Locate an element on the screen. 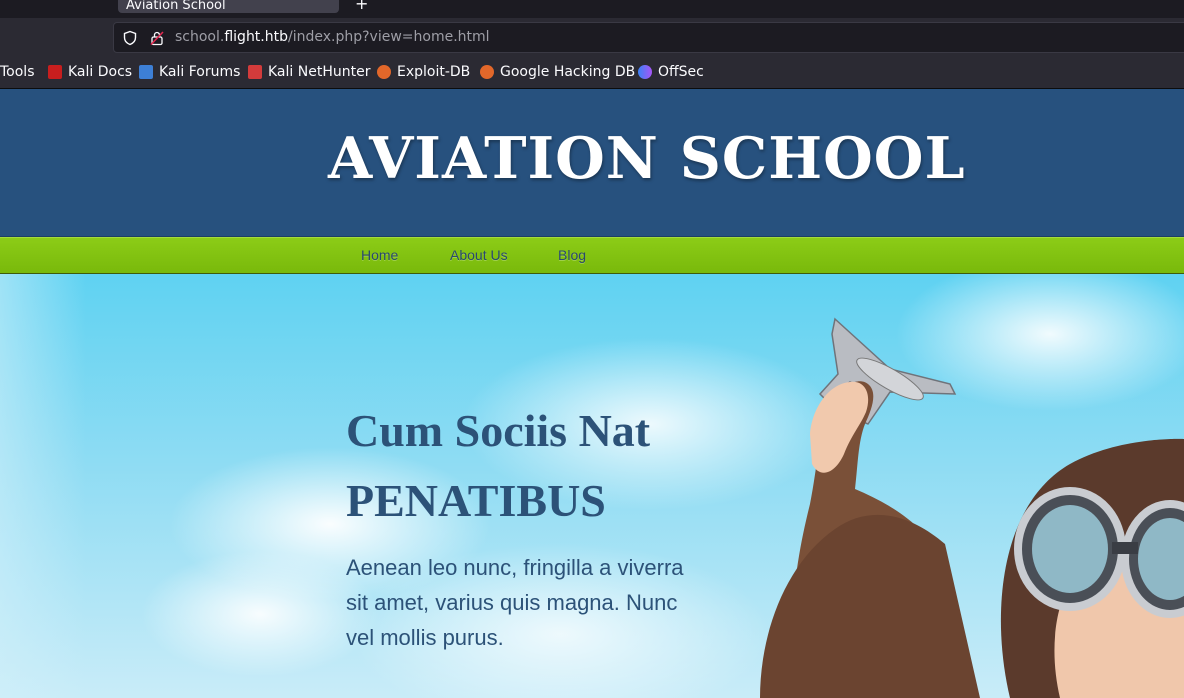  site-title: AVIATION SCHOOL is located at coordinates (647, 158).